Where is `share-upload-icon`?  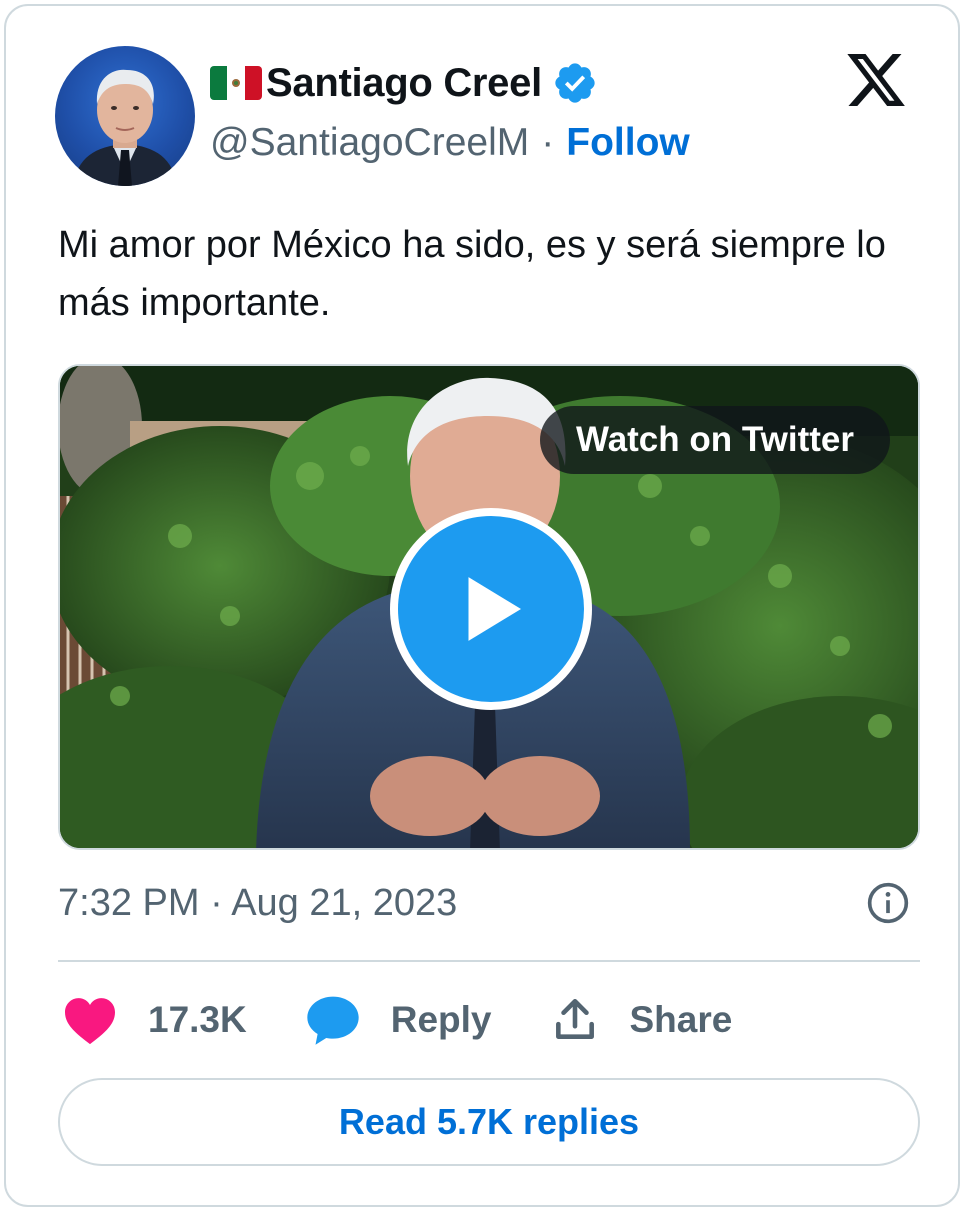
share-upload-icon is located at coordinates (574, 1018).